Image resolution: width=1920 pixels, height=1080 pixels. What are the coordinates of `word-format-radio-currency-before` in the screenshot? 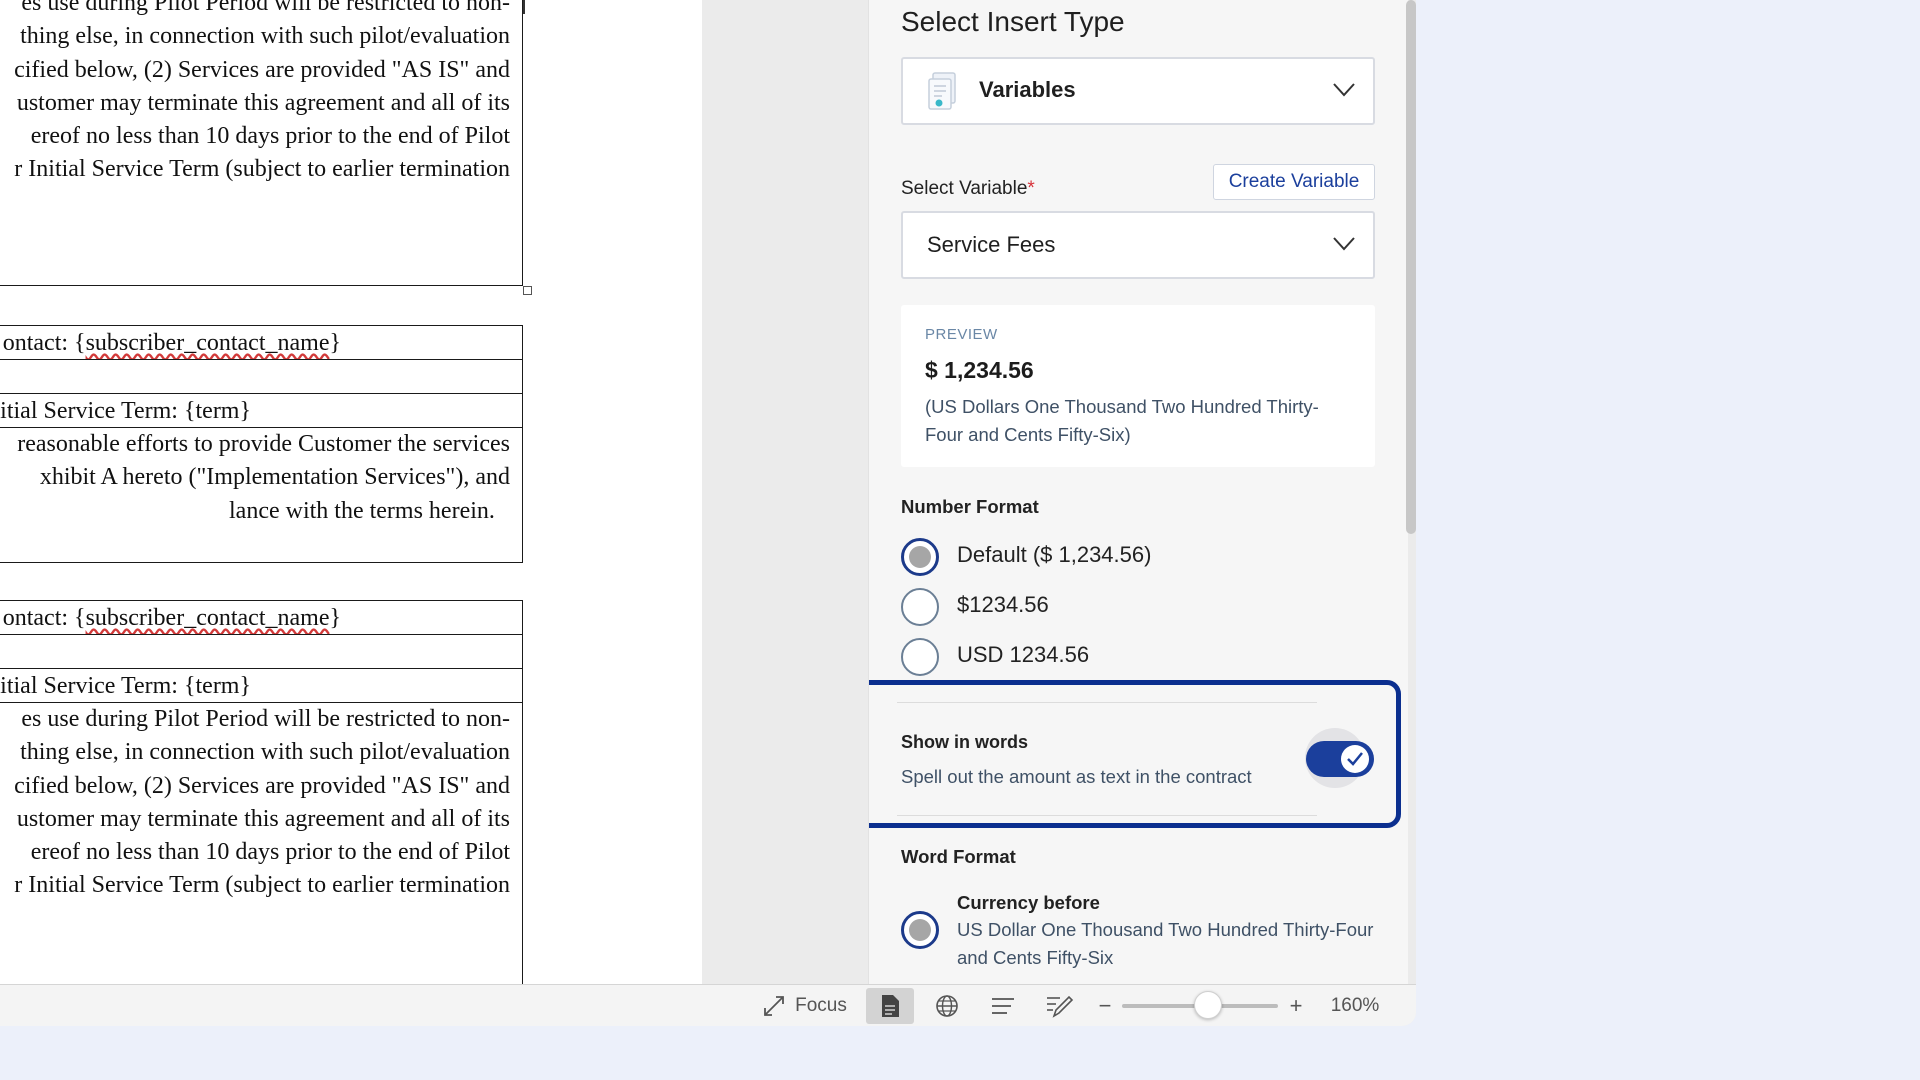 It's located at (920, 930).